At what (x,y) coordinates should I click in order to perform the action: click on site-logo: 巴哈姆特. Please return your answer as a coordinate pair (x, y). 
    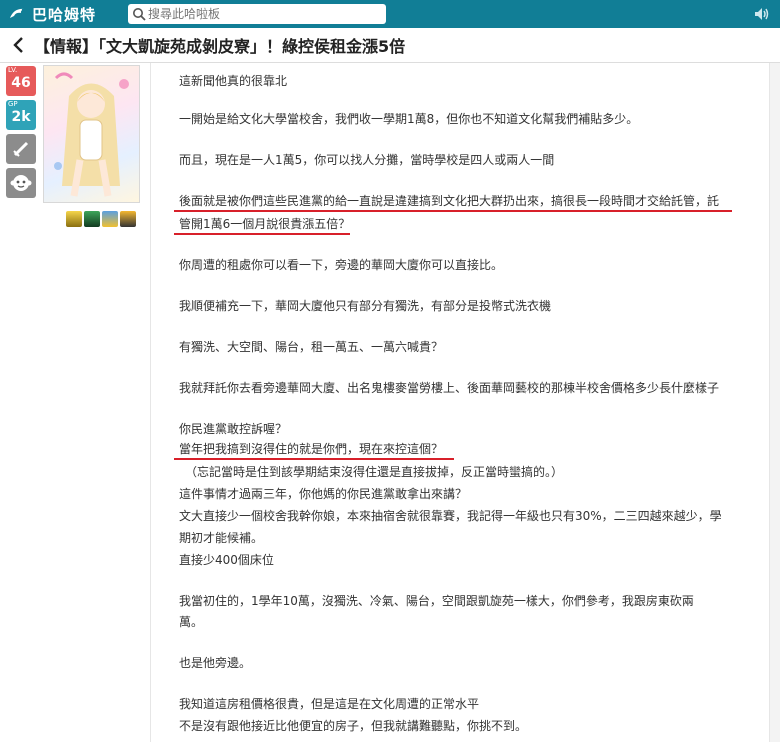
    Looking at the image, I should click on (64, 14).